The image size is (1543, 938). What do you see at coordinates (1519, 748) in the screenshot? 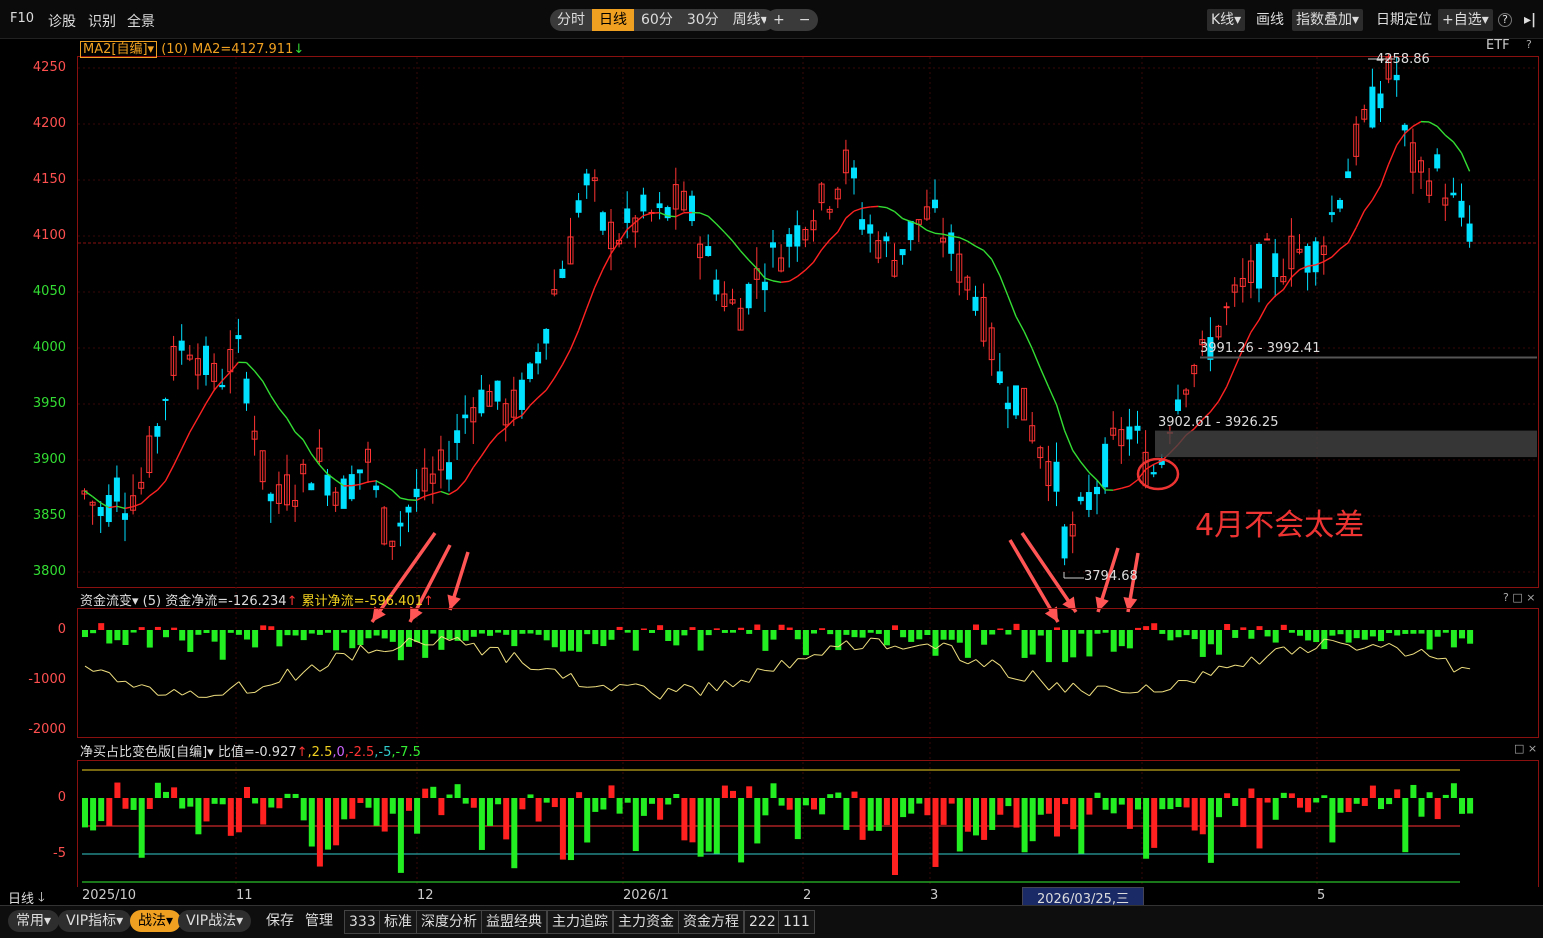
I see `ratio-maximize-icon: □` at bounding box center [1519, 748].